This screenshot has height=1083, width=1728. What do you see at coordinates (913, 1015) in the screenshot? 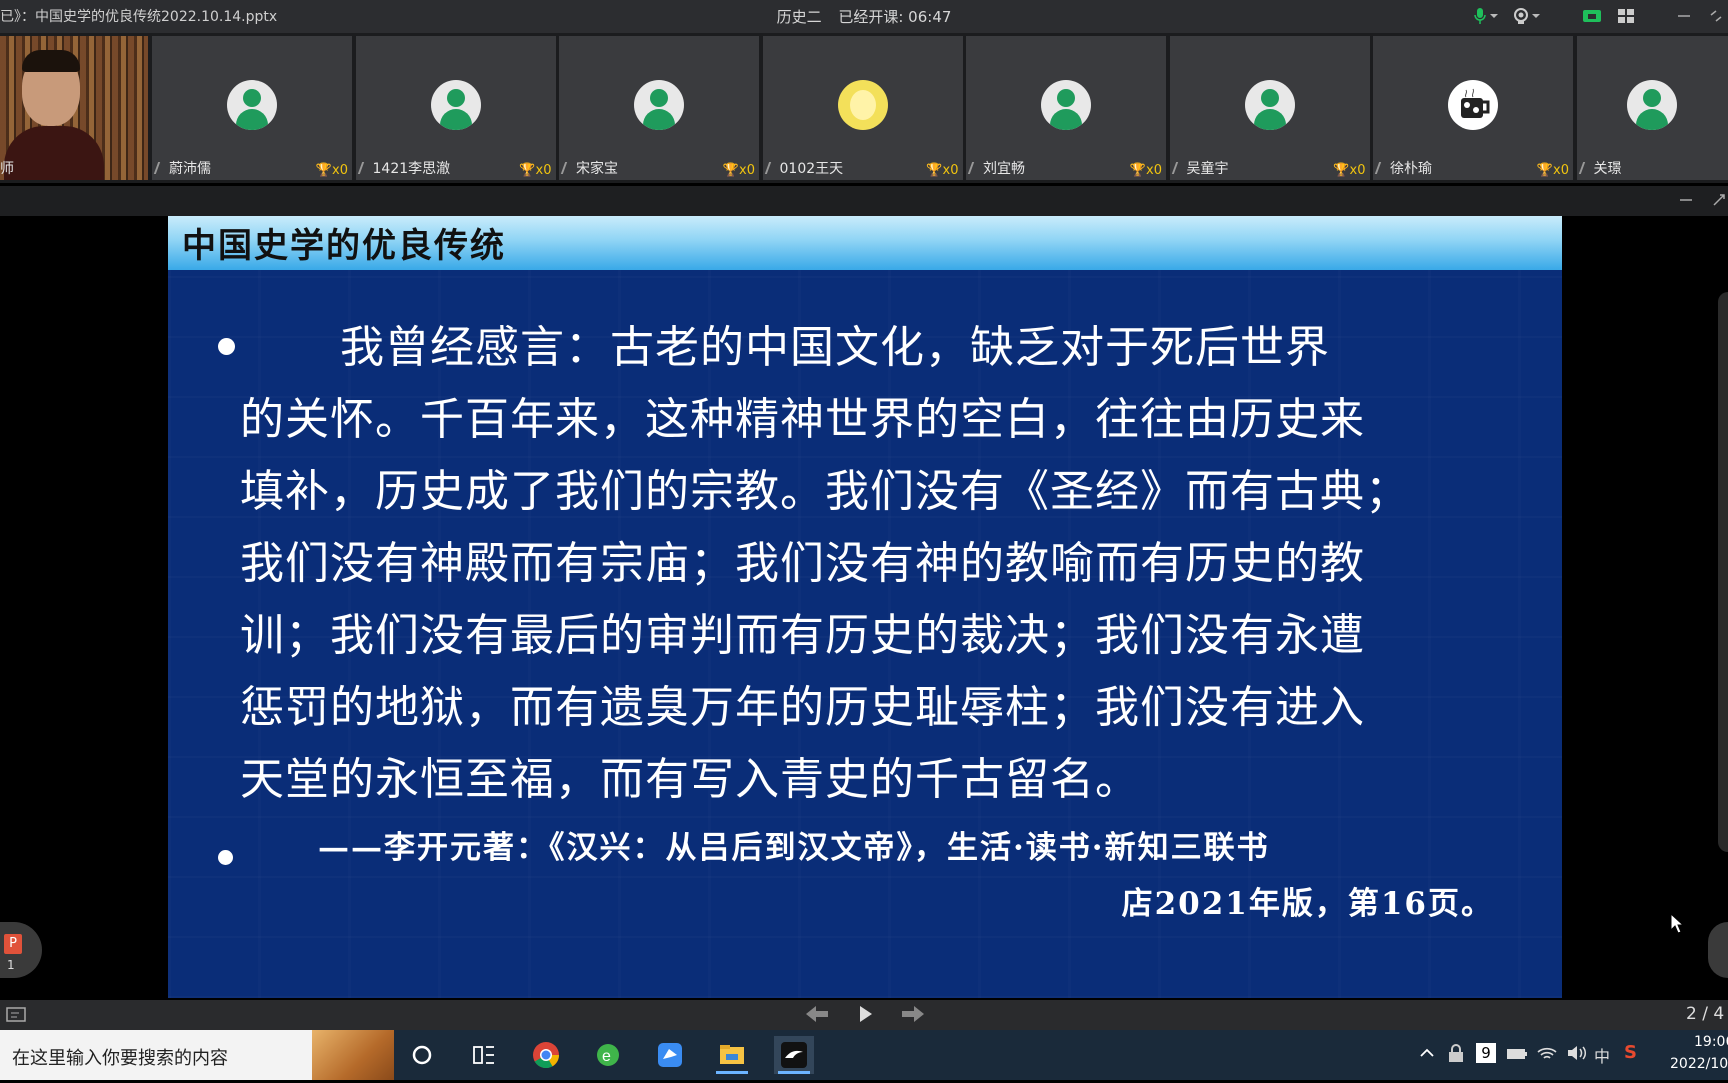
I see `next-slide-button` at bounding box center [913, 1015].